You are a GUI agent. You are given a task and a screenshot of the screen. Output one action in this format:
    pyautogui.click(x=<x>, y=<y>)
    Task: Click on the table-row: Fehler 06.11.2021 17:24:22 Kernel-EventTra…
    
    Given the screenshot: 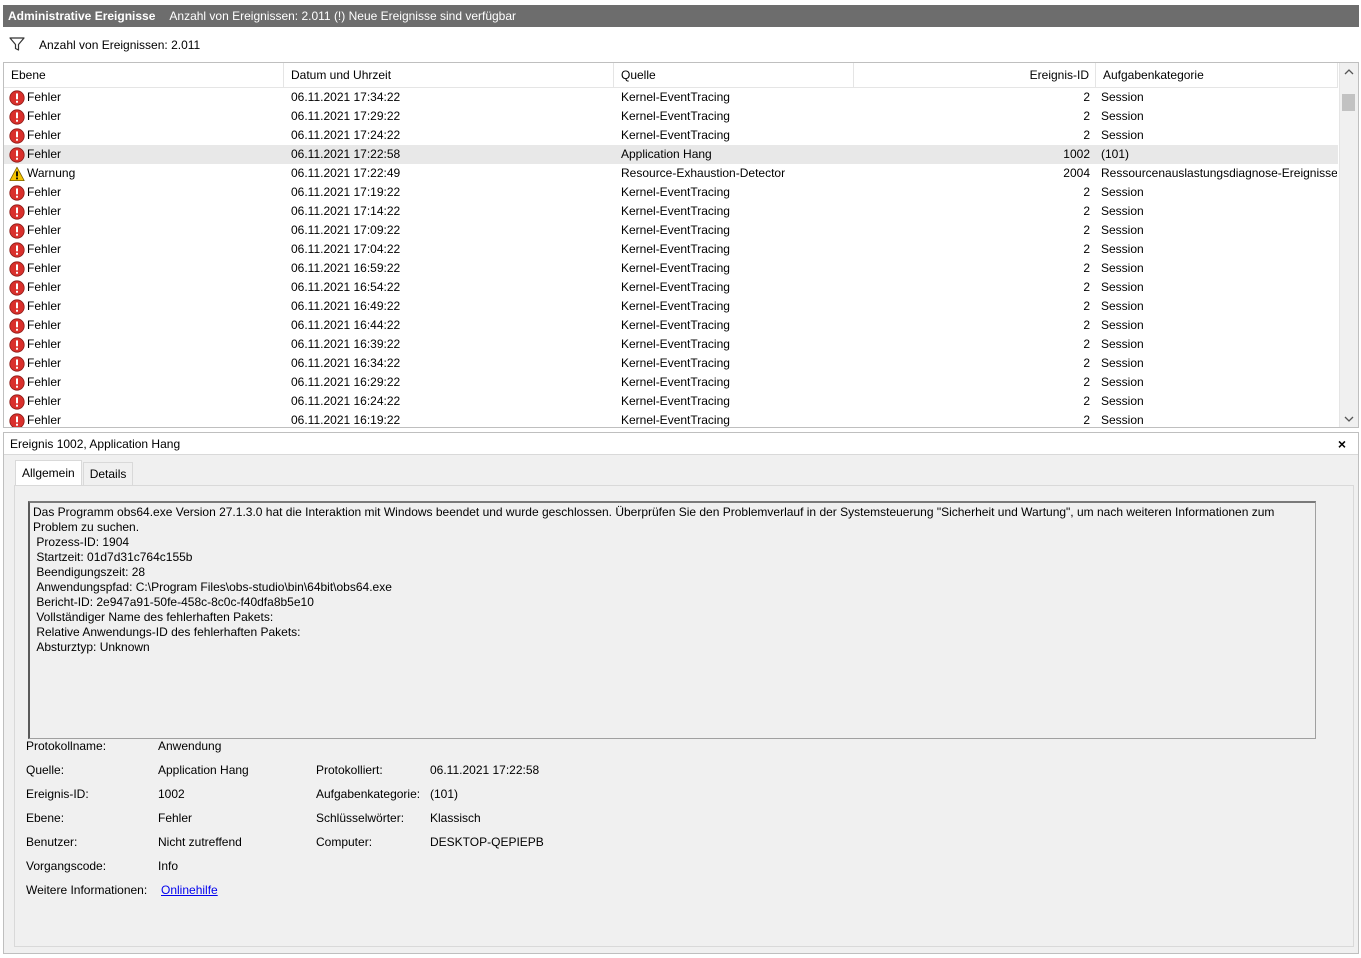 What is the action you would take?
    pyautogui.click(x=671, y=135)
    